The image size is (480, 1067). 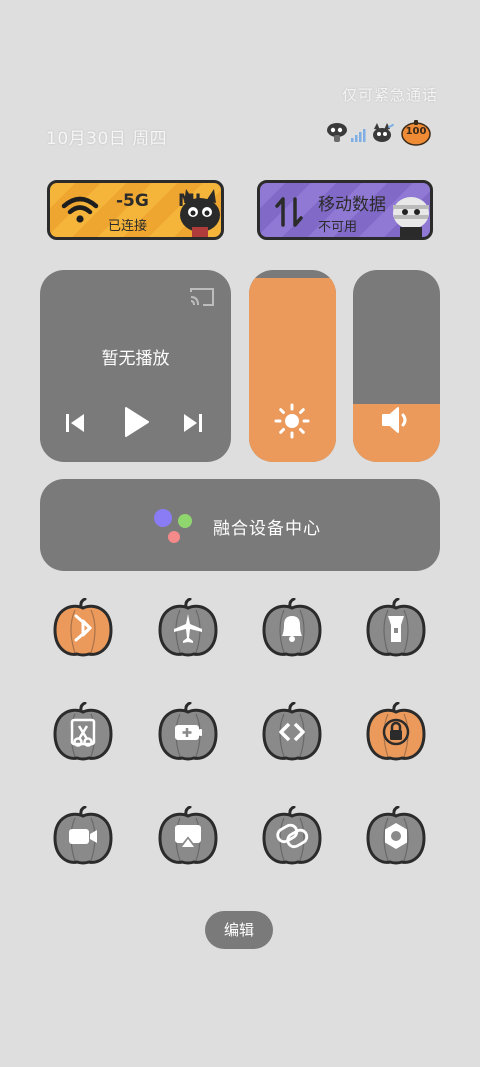 I want to click on brightness-slider, so click(x=292, y=366).